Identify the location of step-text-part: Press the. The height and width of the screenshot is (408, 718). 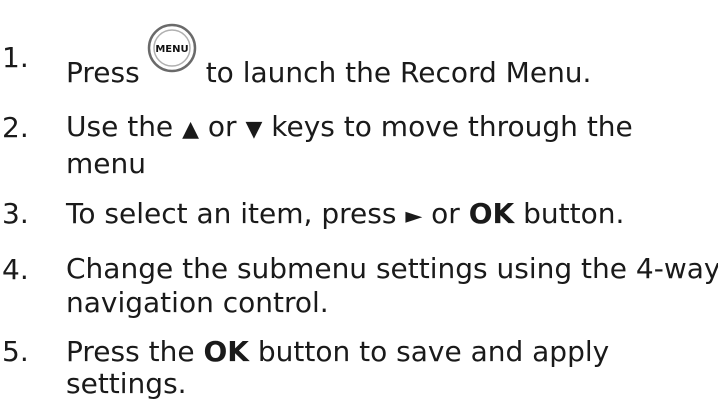
(130, 351).